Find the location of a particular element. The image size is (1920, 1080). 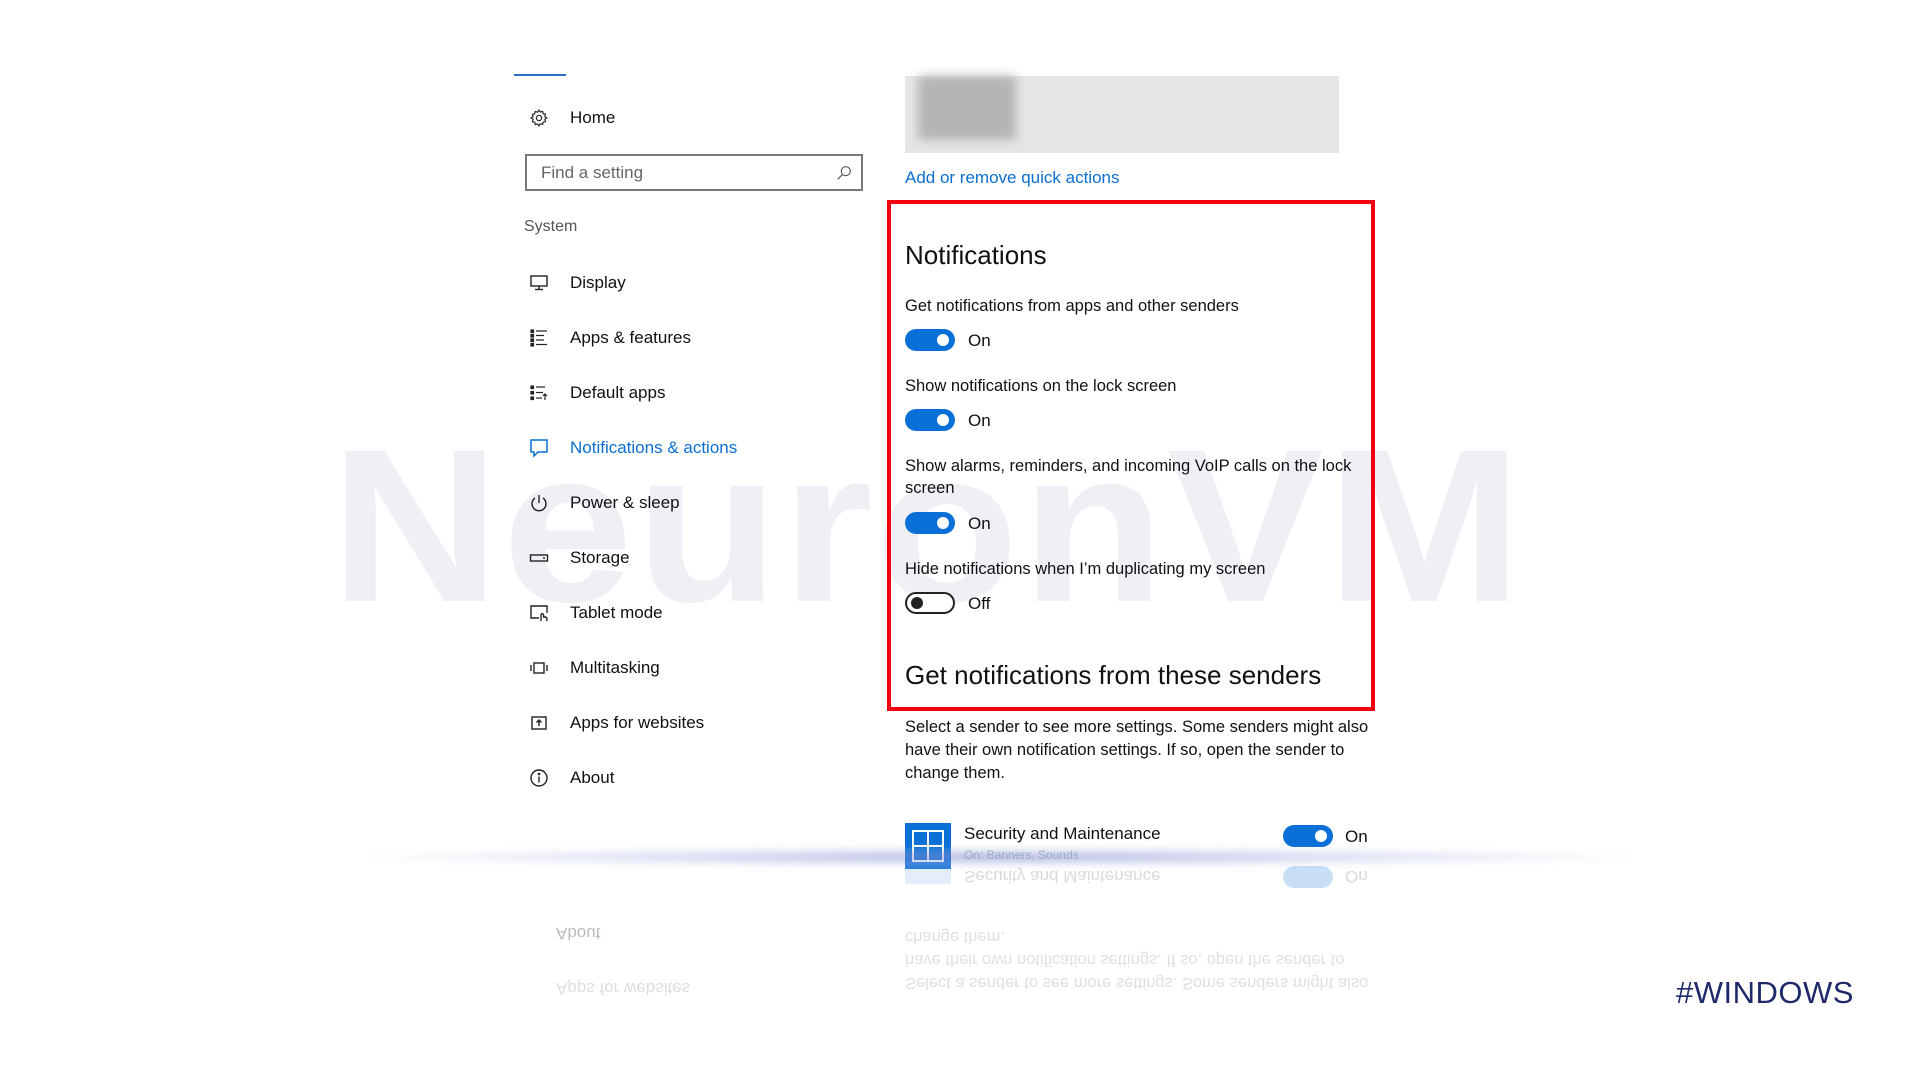

toggle-state: Off is located at coordinates (979, 603).